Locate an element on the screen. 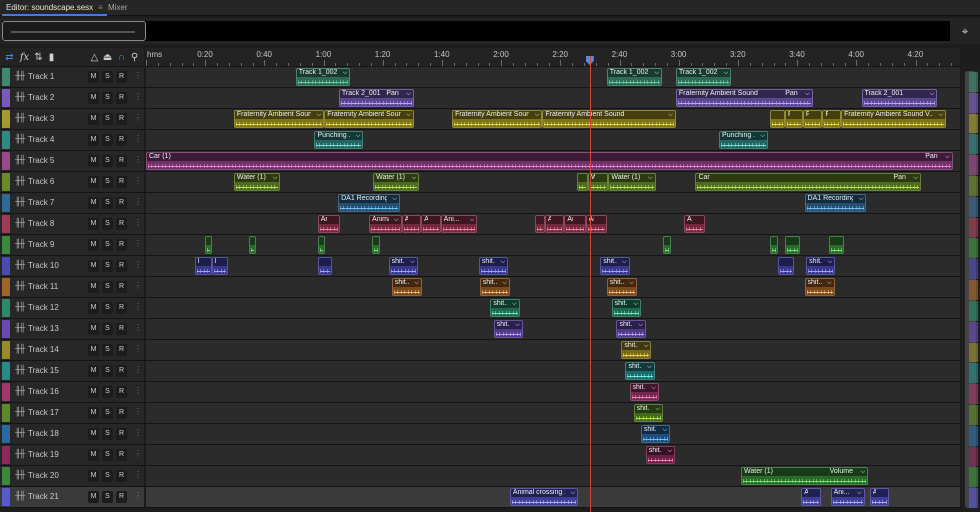  track-header: ╫╫ Track 13 M S R ⋮ is located at coordinates (72, 329).